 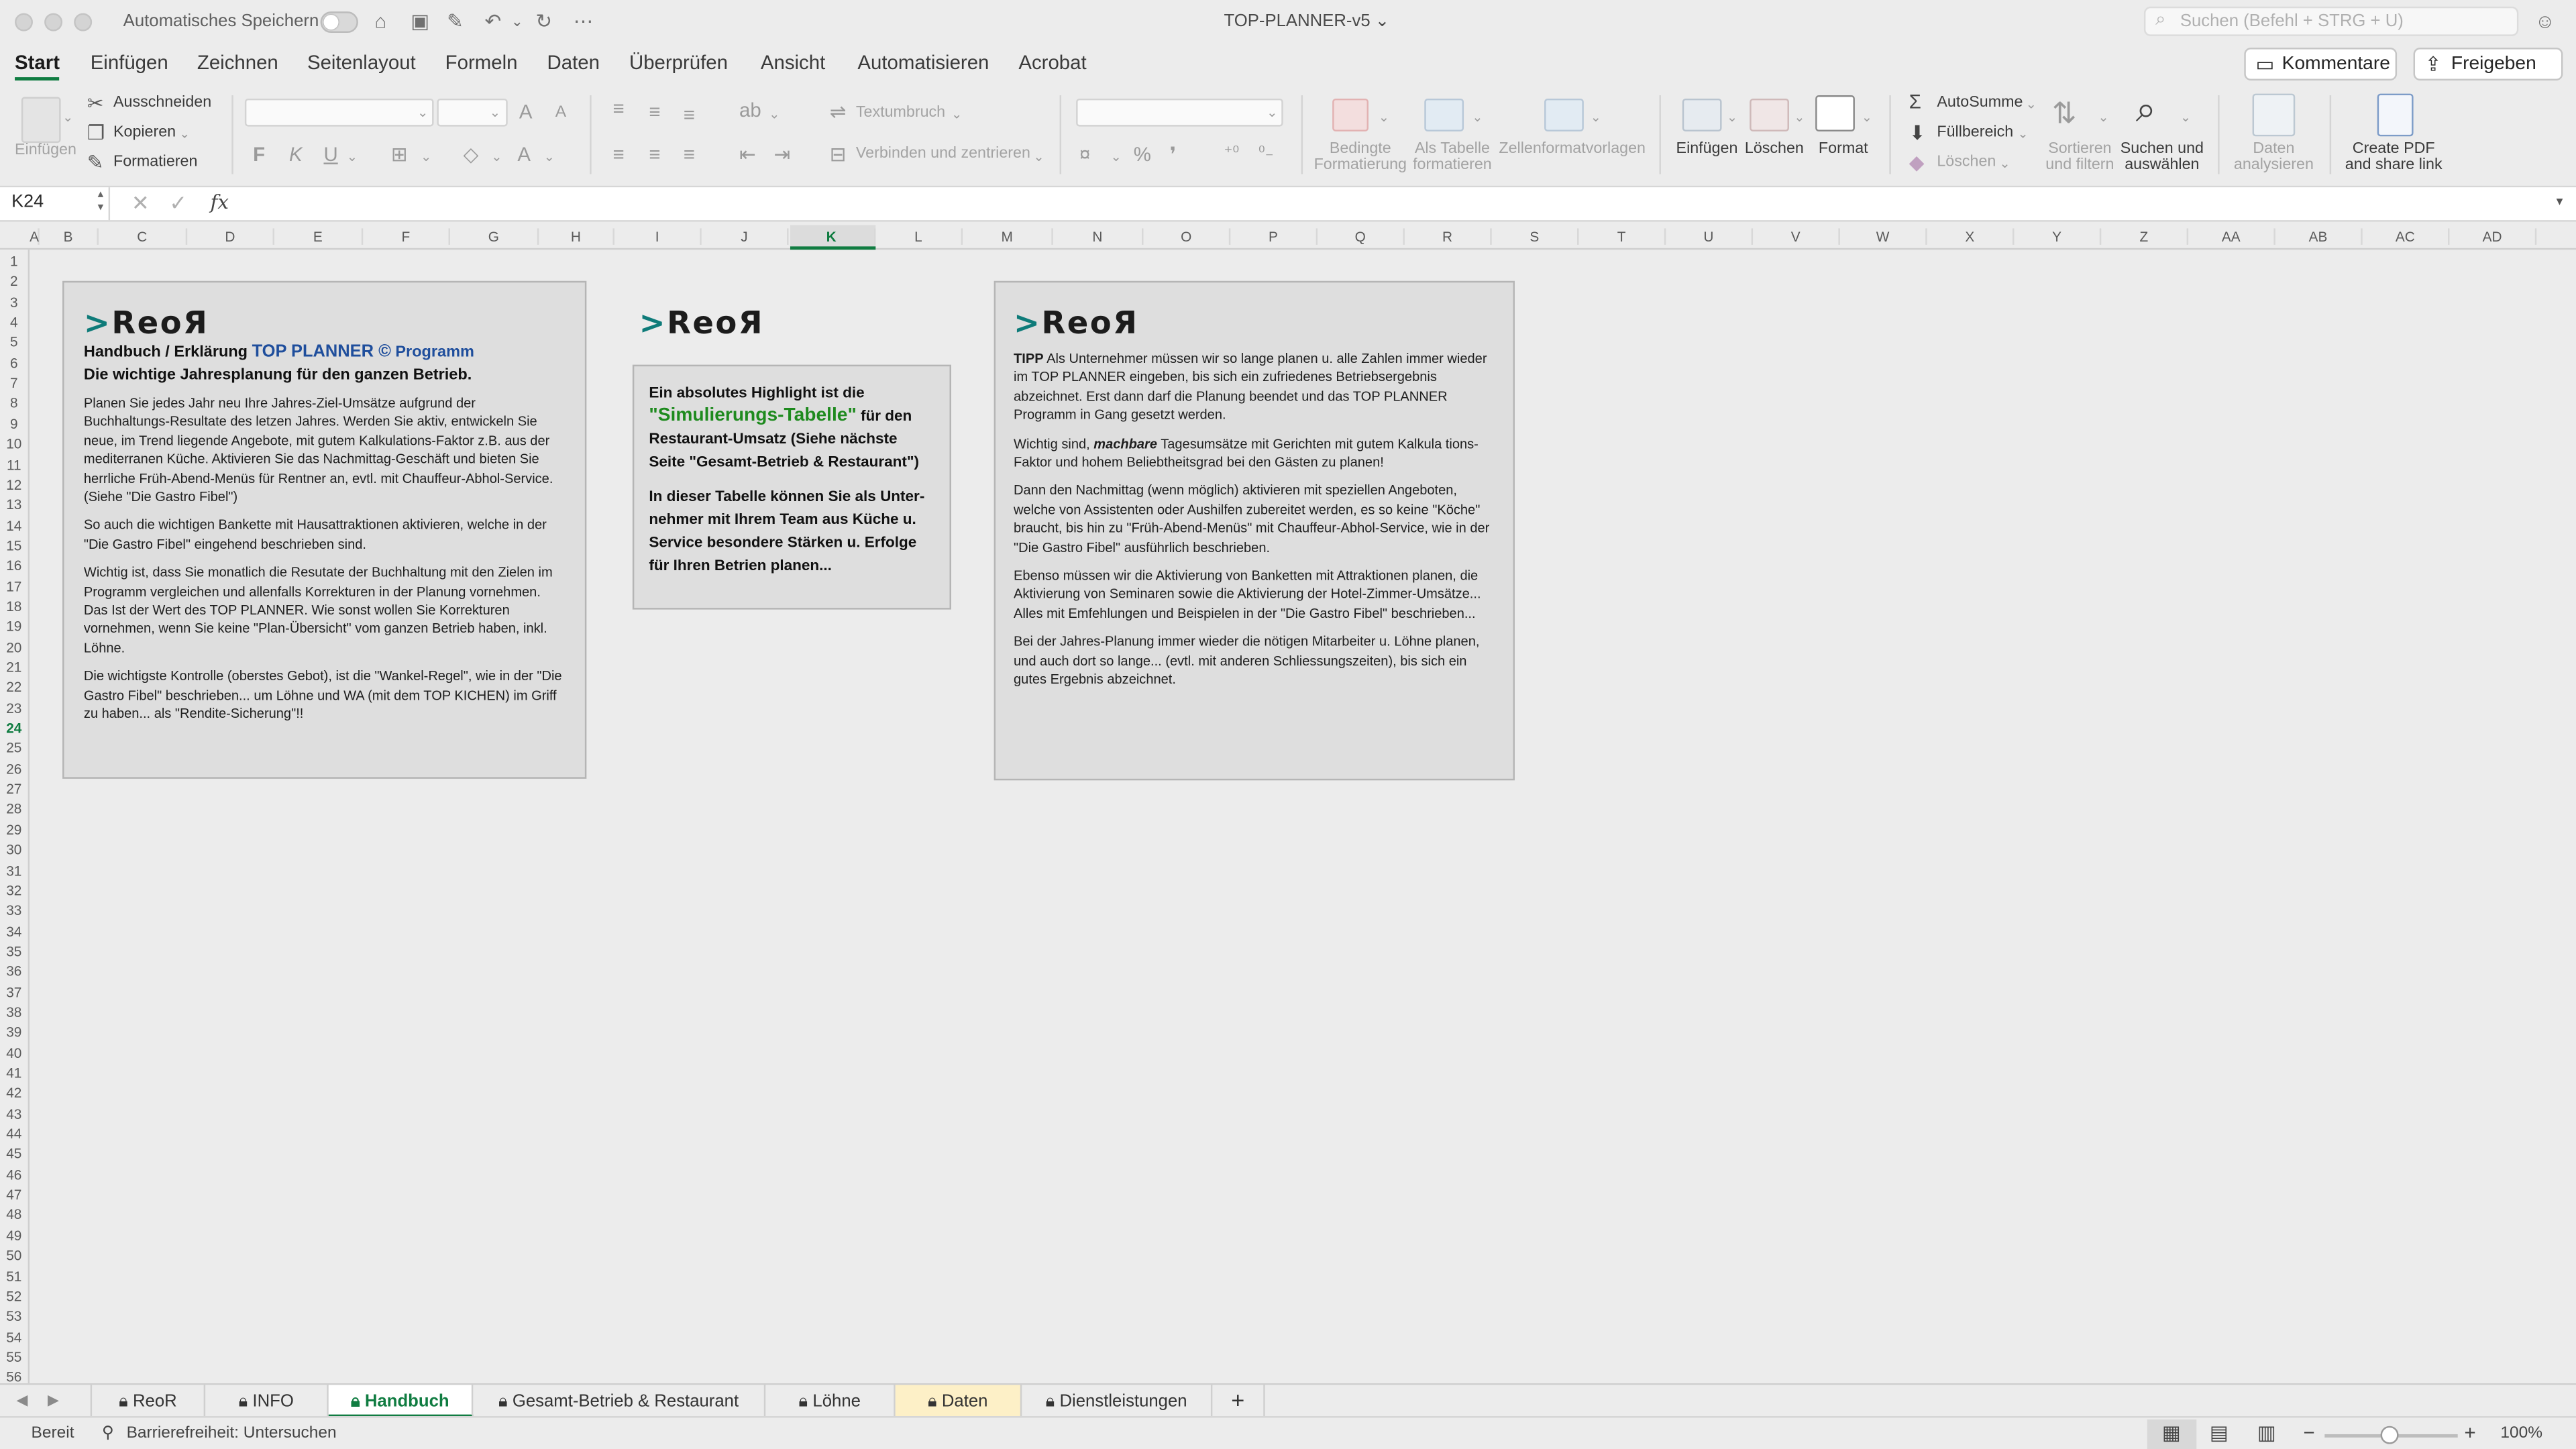 I want to click on copy-dropdown-icon: ⌄, so click(x=184, y=134).